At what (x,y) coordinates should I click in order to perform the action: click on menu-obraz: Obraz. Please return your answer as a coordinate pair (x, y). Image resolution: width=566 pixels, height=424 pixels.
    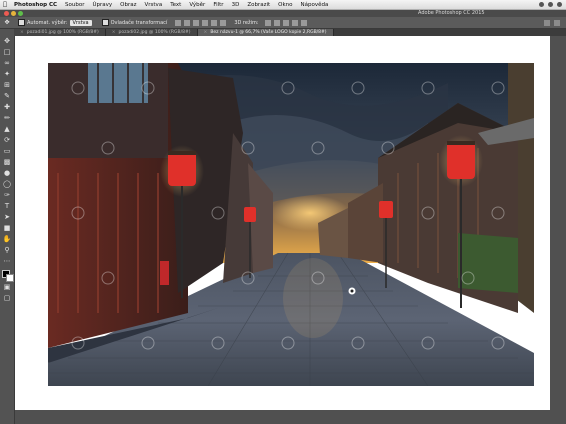
    Looking at the image, I should click on (128, 5).